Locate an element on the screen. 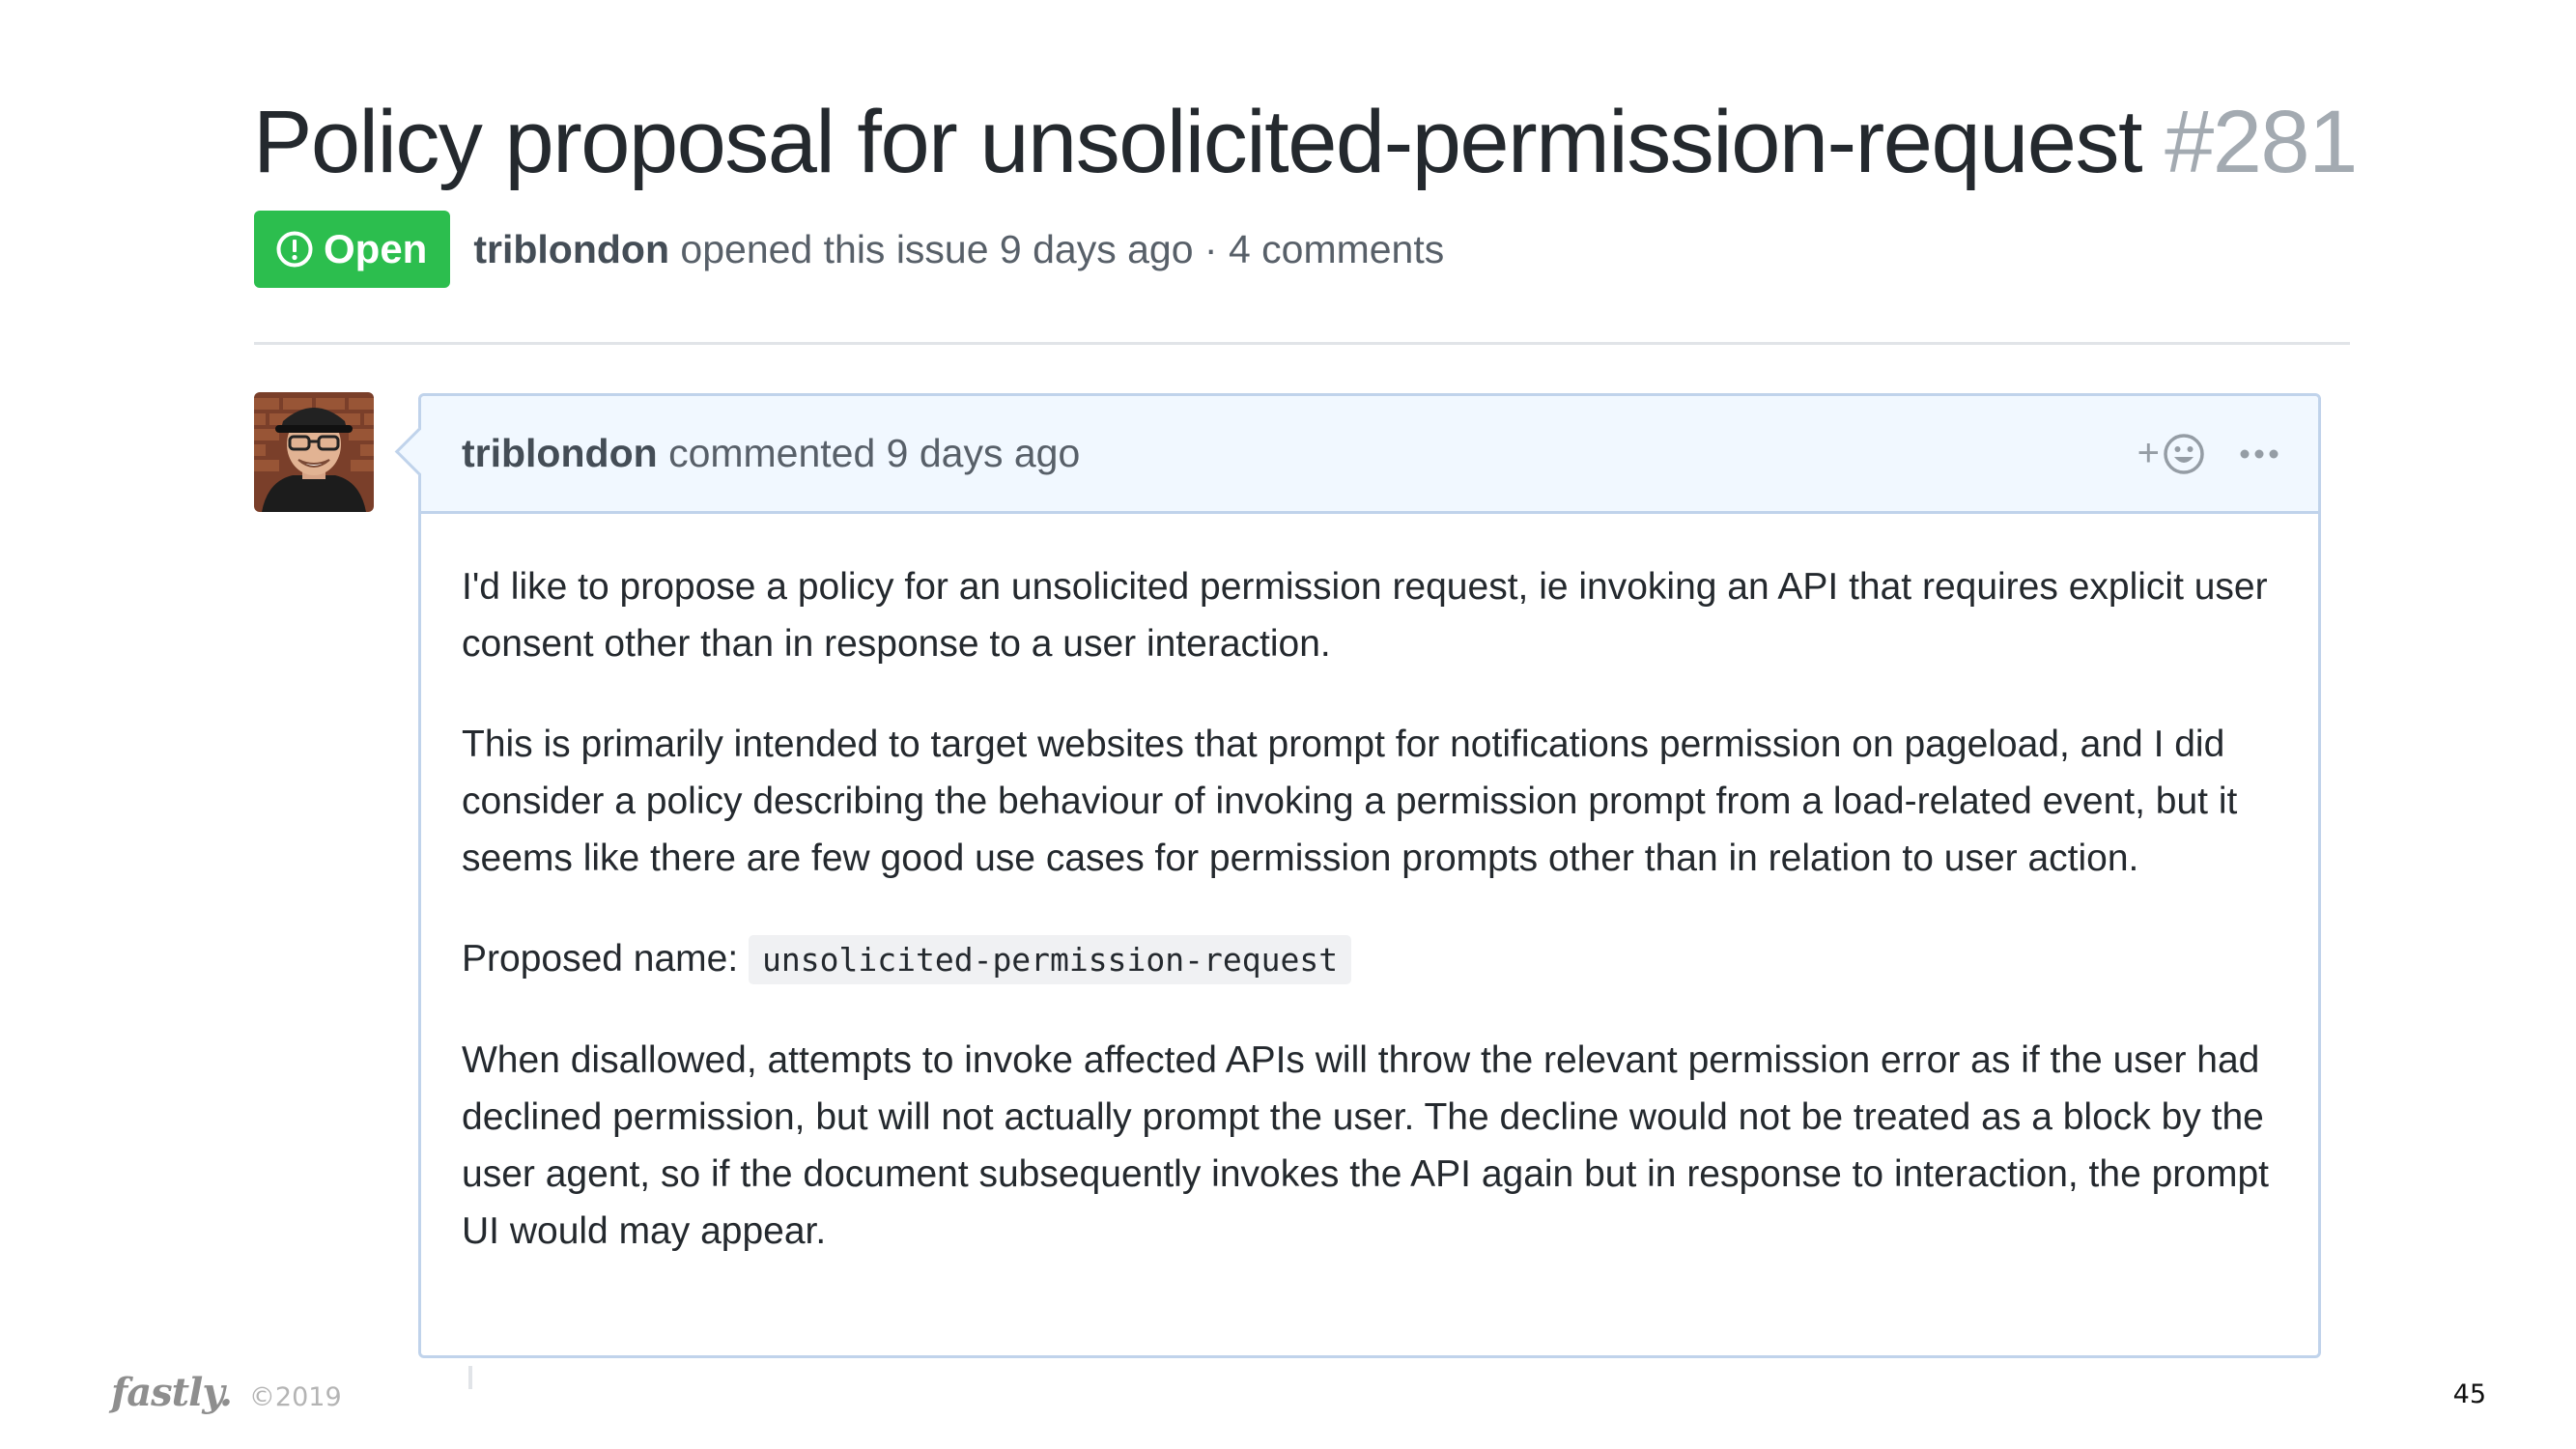  proposed-name-label: Proposed name: is located at coordinates (600, 959).